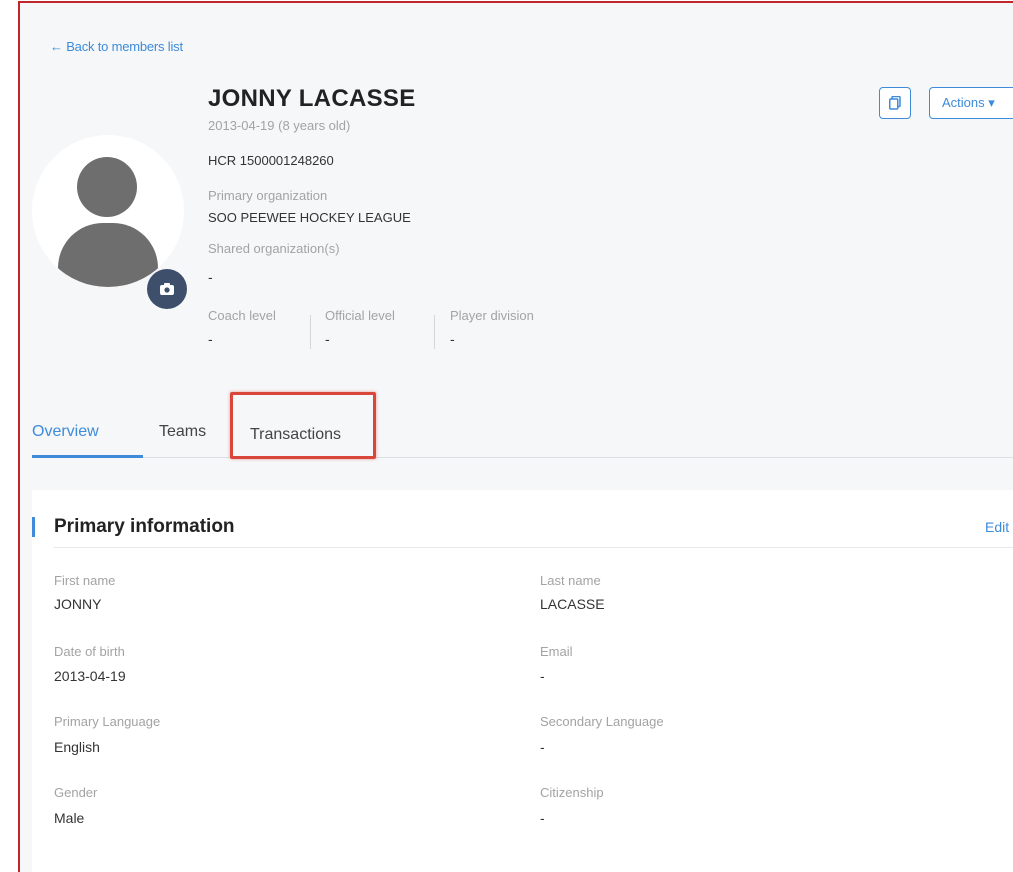  Describe the element at coordinates (602, 721) in the screenshot. I see `secondary-language-label: Secondary Language` at that location.